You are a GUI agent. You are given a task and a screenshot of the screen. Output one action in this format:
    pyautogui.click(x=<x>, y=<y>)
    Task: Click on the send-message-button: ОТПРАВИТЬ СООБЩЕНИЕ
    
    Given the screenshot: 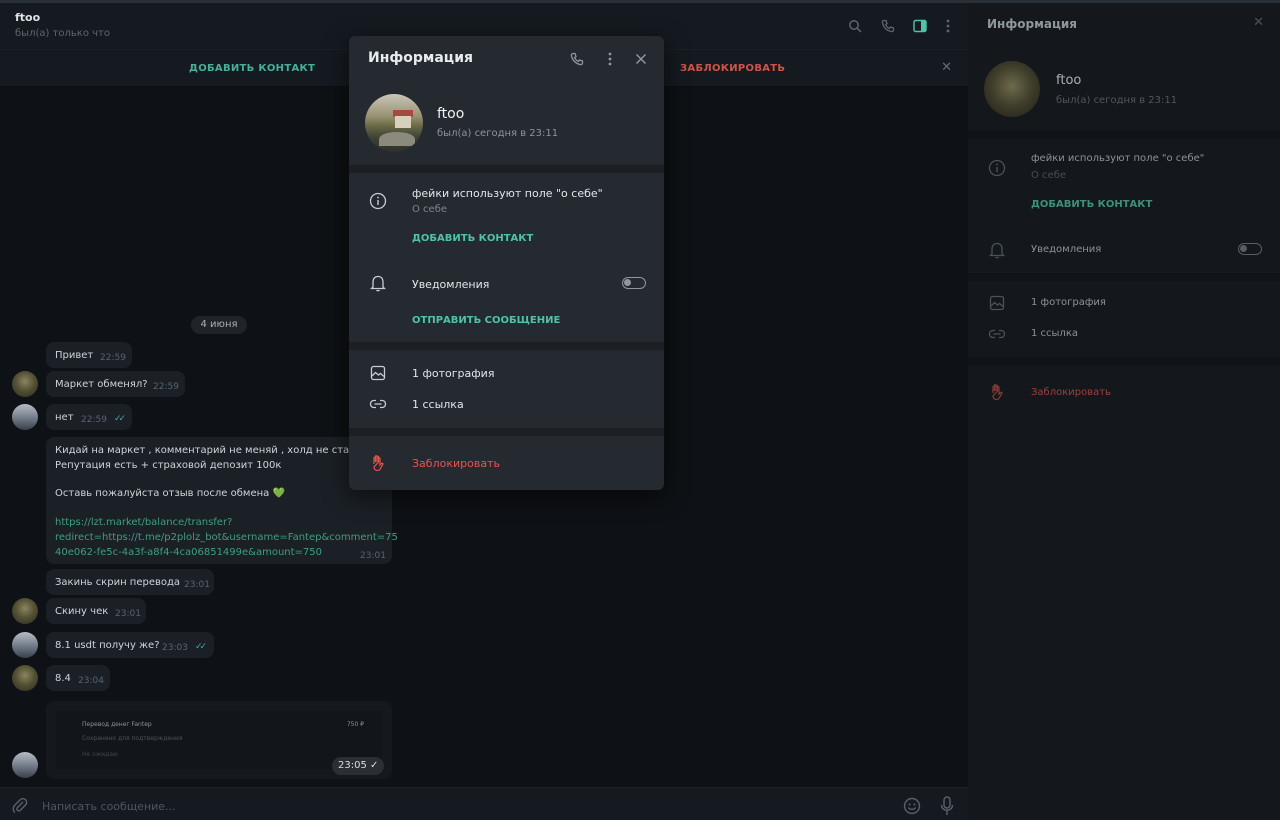 What is the action you would take?
    pyautogui.click(x=486, y=320)
    